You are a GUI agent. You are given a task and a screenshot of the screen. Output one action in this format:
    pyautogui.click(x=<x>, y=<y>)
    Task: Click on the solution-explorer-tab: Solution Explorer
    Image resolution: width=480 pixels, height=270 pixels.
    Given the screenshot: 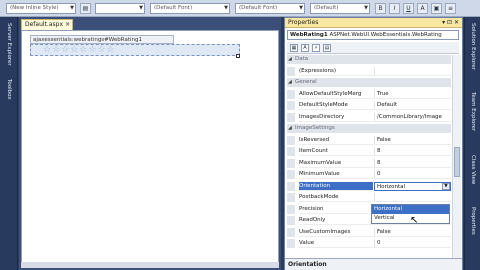 What is the action you would take?
    pyautogui.click(x=473, y=46)
    